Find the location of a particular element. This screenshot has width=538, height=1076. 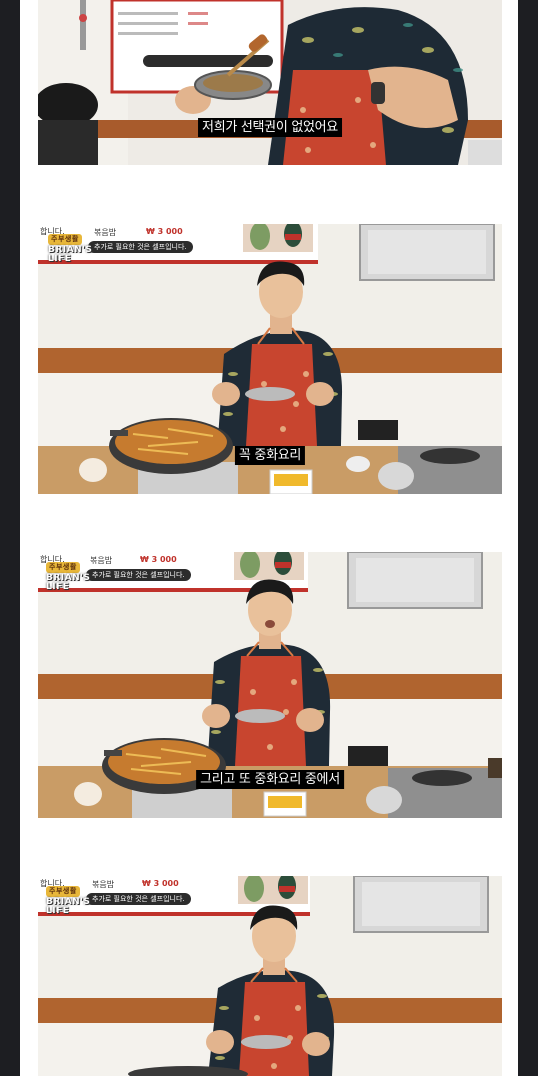

subtitle: 꼭 중화요리 is located at coordinates (270, 455).